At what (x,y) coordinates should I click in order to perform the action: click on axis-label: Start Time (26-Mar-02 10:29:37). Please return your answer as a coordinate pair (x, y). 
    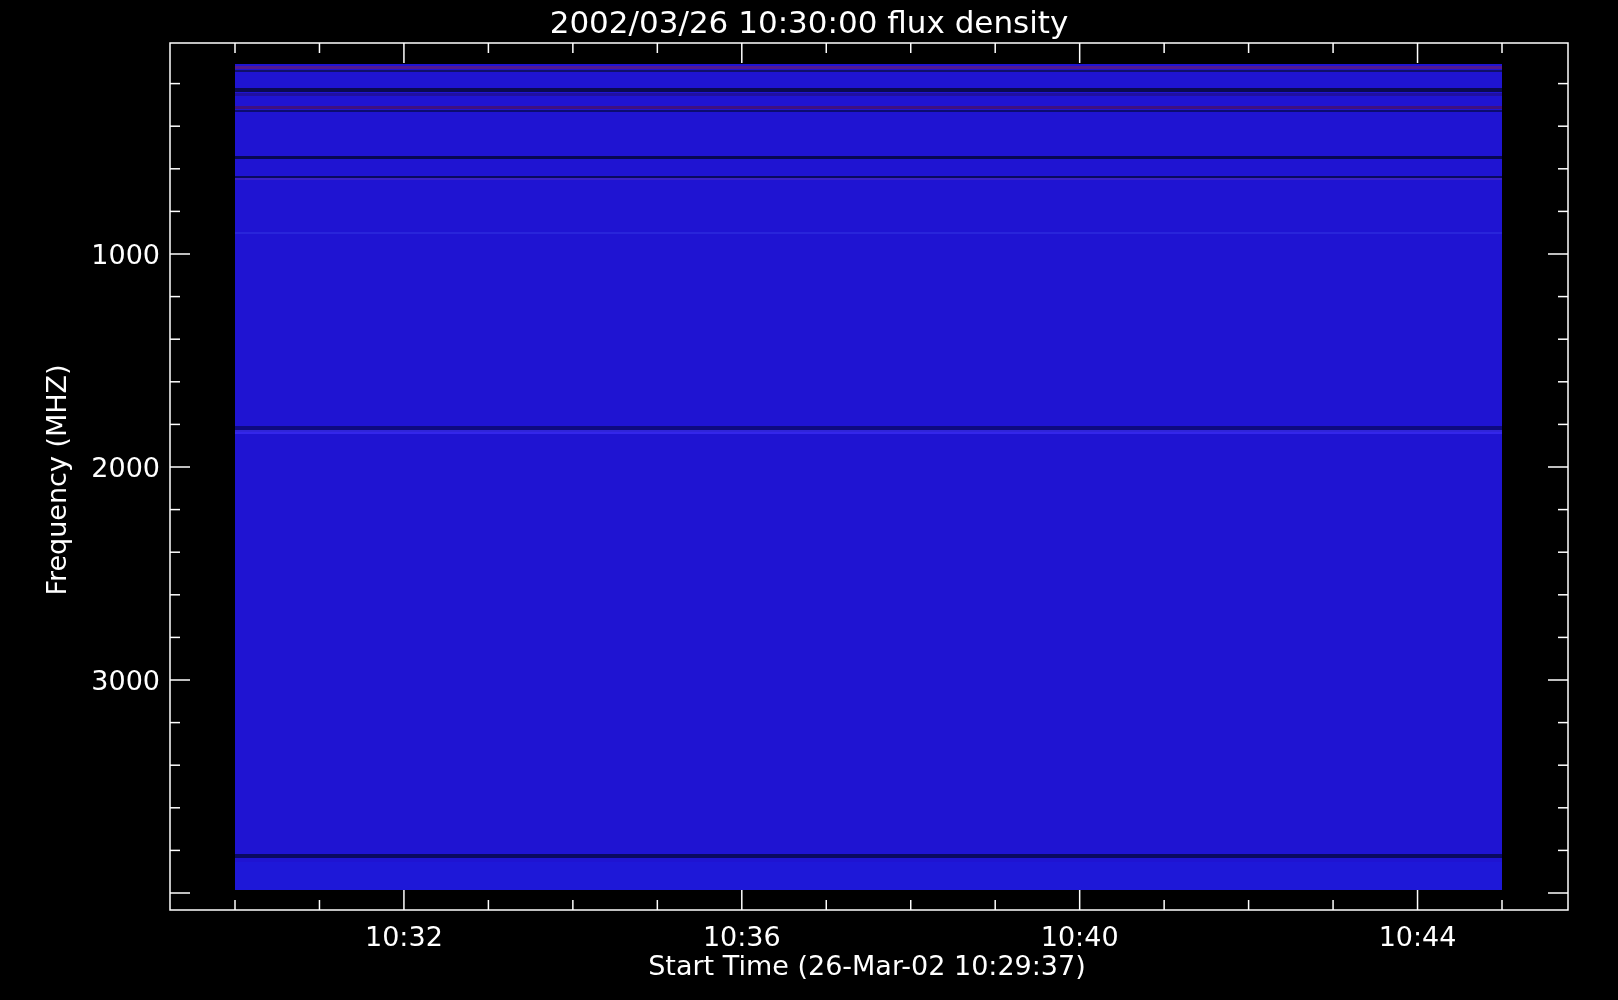
    Looking at the image, I should click on (867, 965).